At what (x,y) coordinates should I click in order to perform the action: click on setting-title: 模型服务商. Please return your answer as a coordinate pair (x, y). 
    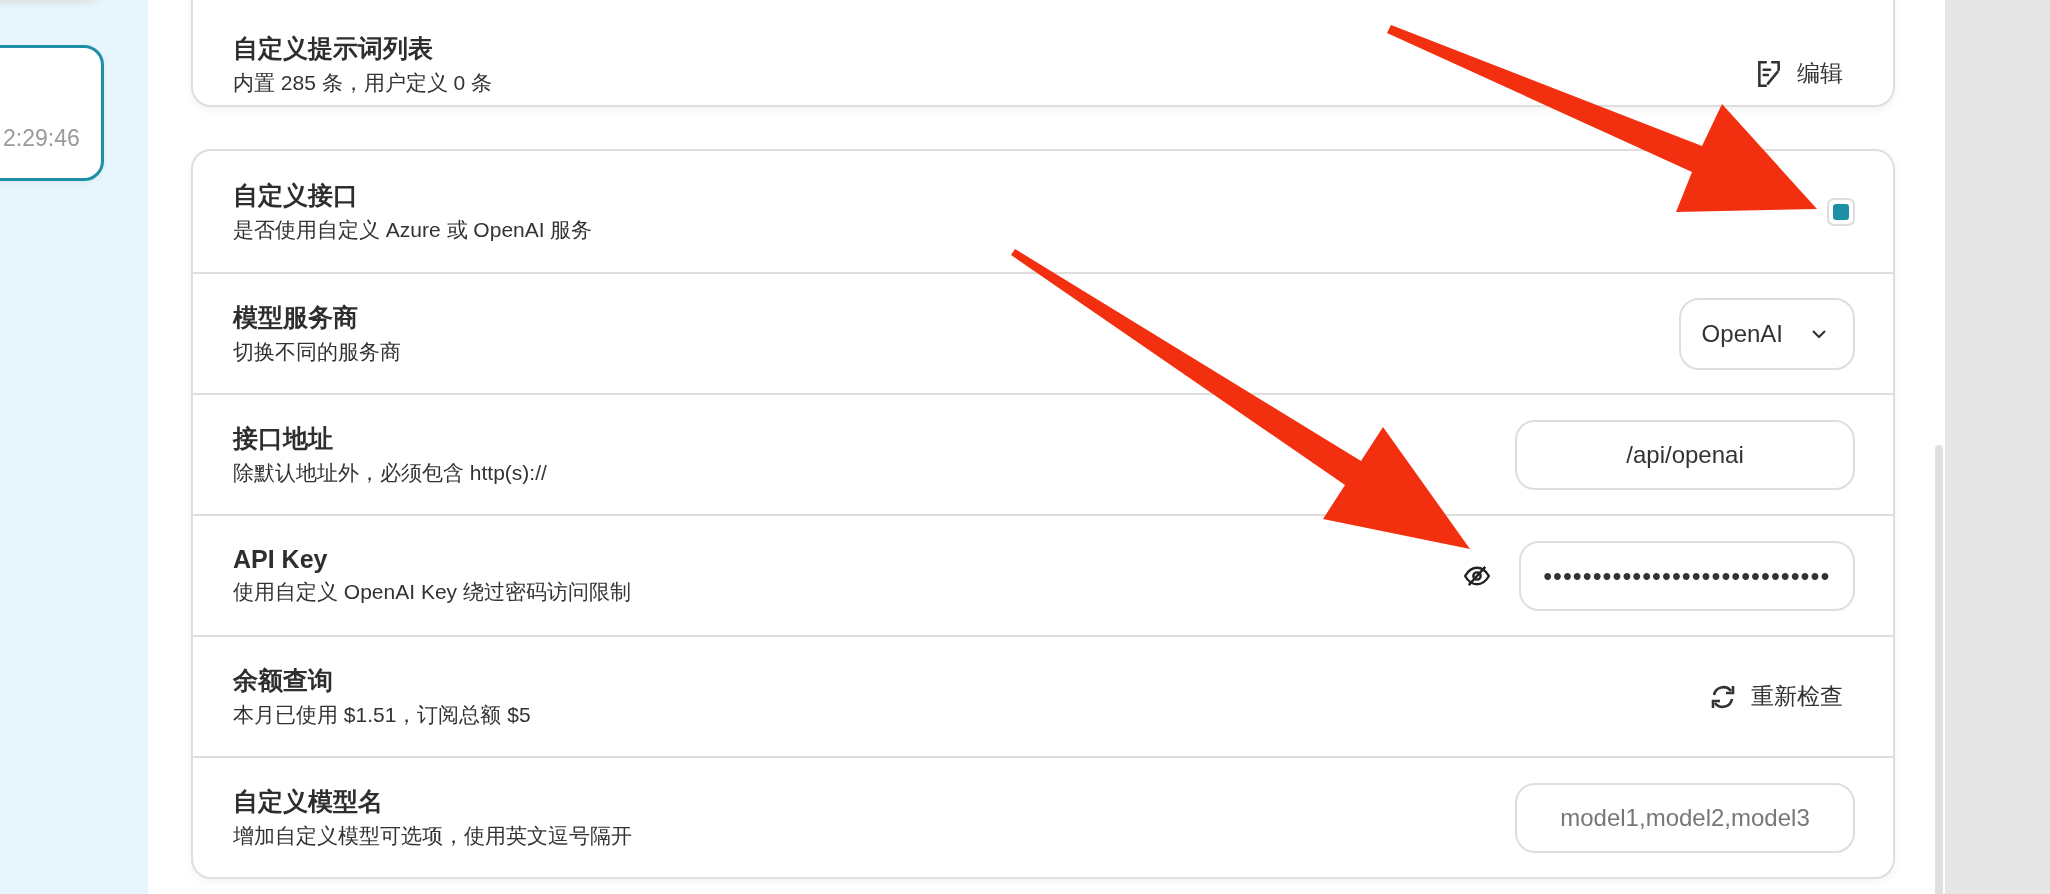
    Looking at the image, I should click on (296, 317).